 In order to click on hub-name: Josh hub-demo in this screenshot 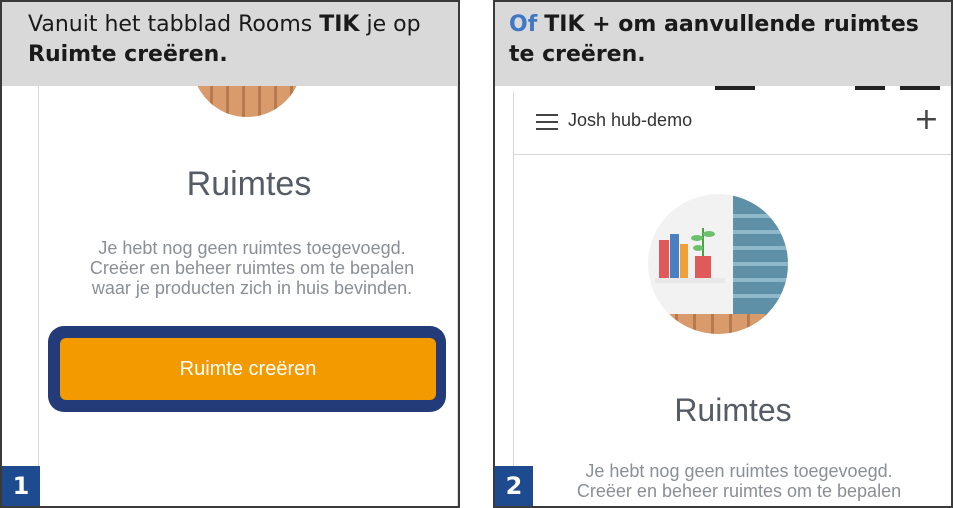, I will do `click(630, 120)`.